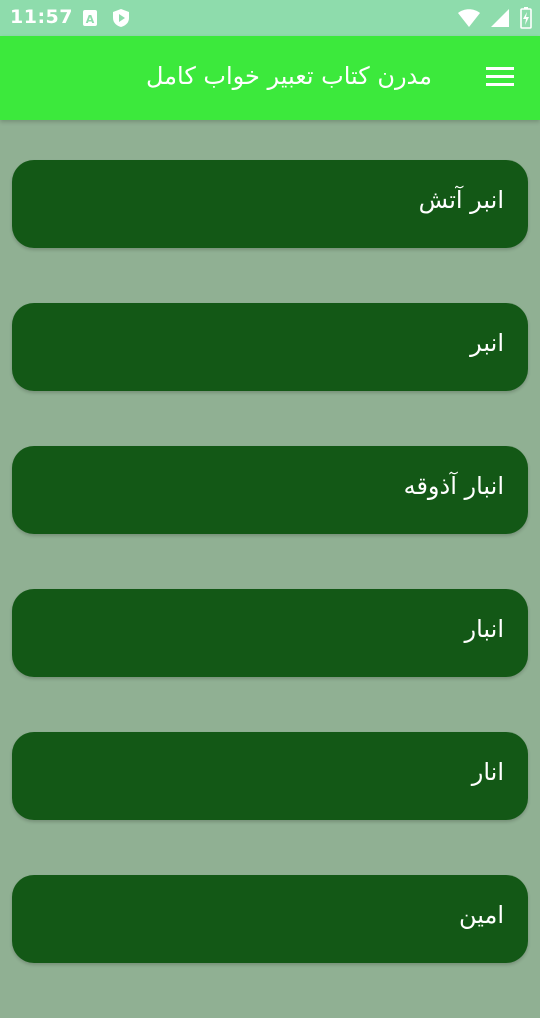  What do you see at coordinates (106, 20) in the screenshot?
I see `status-left-icons: A` at bounding box center [106, 20].